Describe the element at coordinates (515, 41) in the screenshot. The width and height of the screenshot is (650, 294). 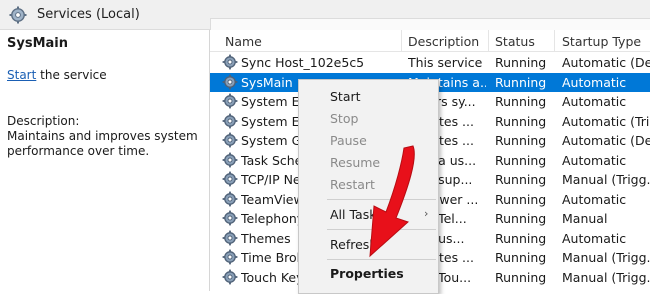
I see `column-header-status: Status` at that location.